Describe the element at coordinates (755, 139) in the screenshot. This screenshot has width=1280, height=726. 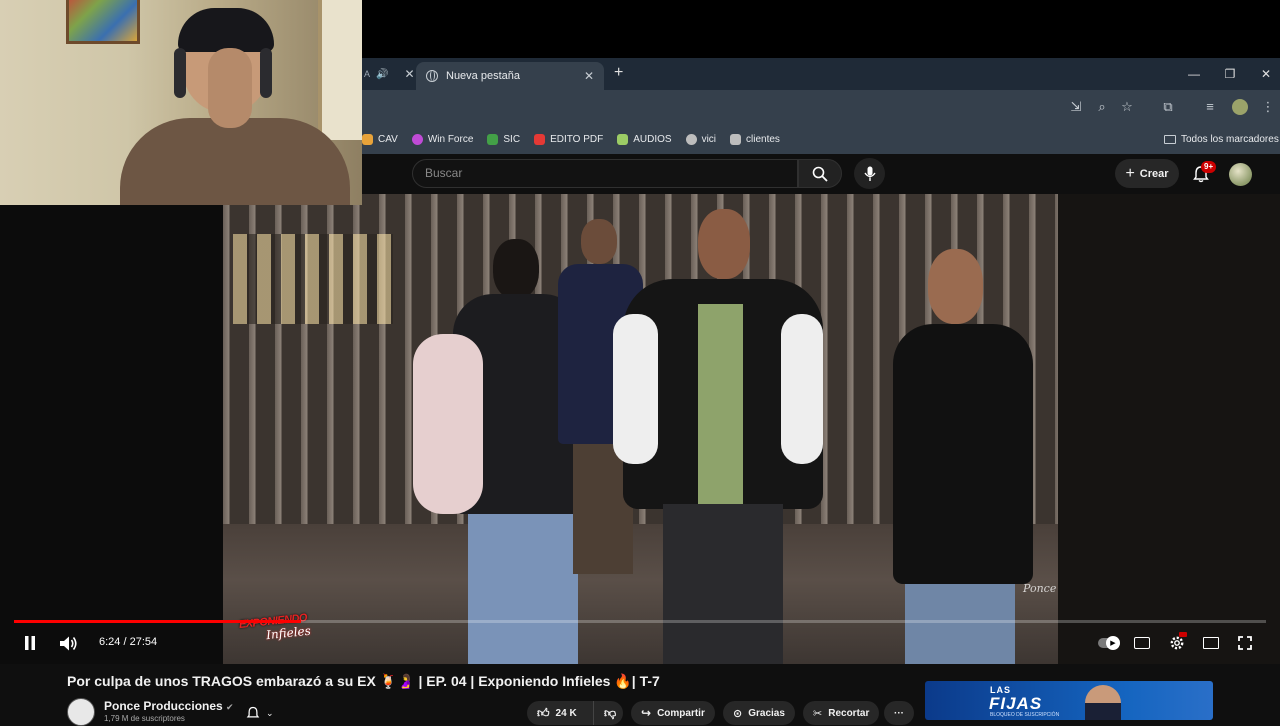
I see `bookmark-clientes: clientes` at that location.